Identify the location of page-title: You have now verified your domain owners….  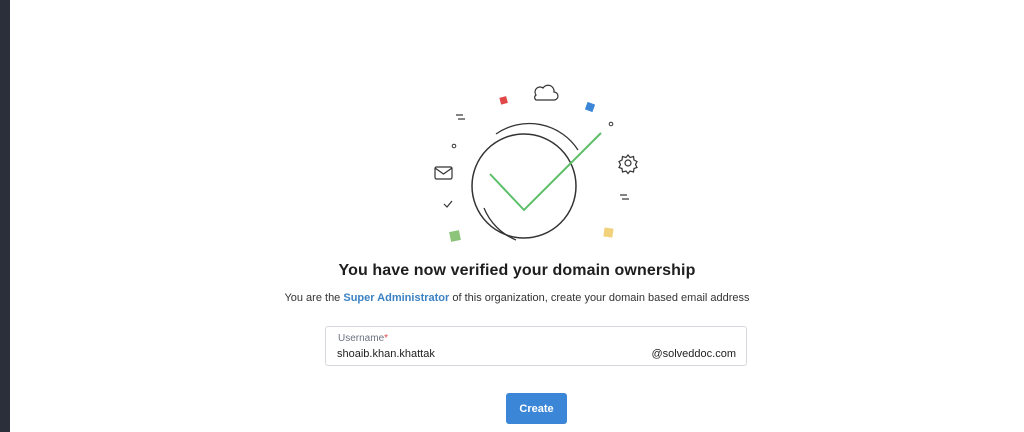
(517, 270).